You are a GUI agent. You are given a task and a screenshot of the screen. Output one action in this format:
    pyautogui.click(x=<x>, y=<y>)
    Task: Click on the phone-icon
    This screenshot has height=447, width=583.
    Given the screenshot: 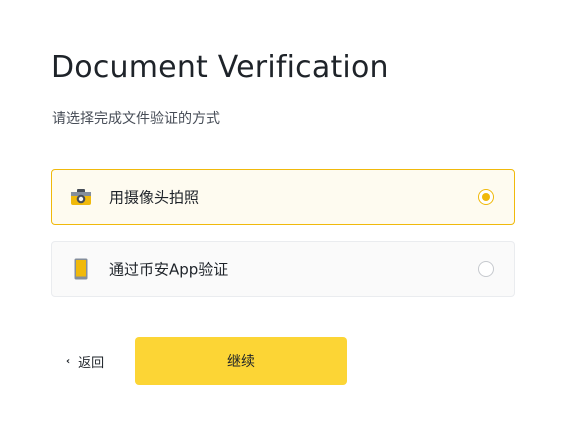 What is the action you would take?
    pyautogui.click(x=81, y=269)
    